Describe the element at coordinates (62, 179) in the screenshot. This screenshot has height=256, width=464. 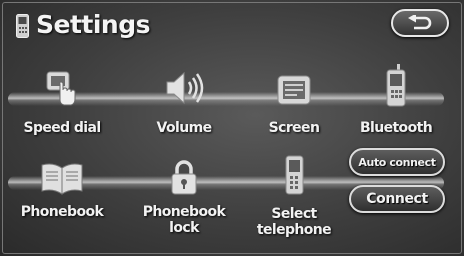
I see `open-book-icon` at that location.